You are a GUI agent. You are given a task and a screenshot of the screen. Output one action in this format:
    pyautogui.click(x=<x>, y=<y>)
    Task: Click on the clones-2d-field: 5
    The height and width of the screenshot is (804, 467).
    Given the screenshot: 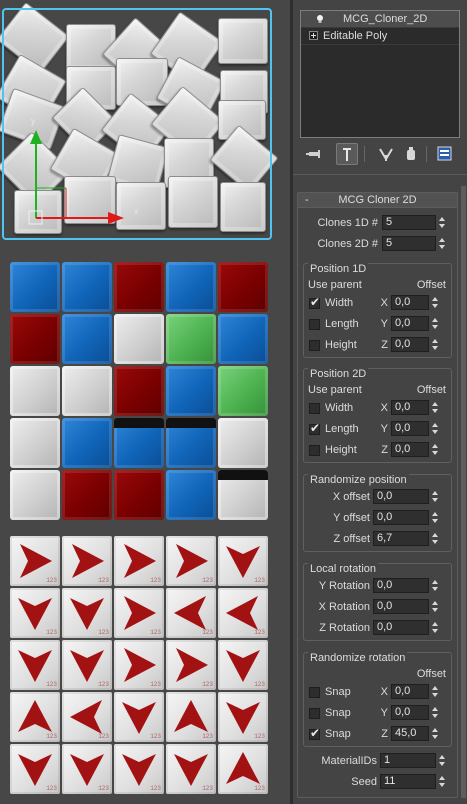 What is the action you would take?
    pyautogui.click(x=409, y=243)
    